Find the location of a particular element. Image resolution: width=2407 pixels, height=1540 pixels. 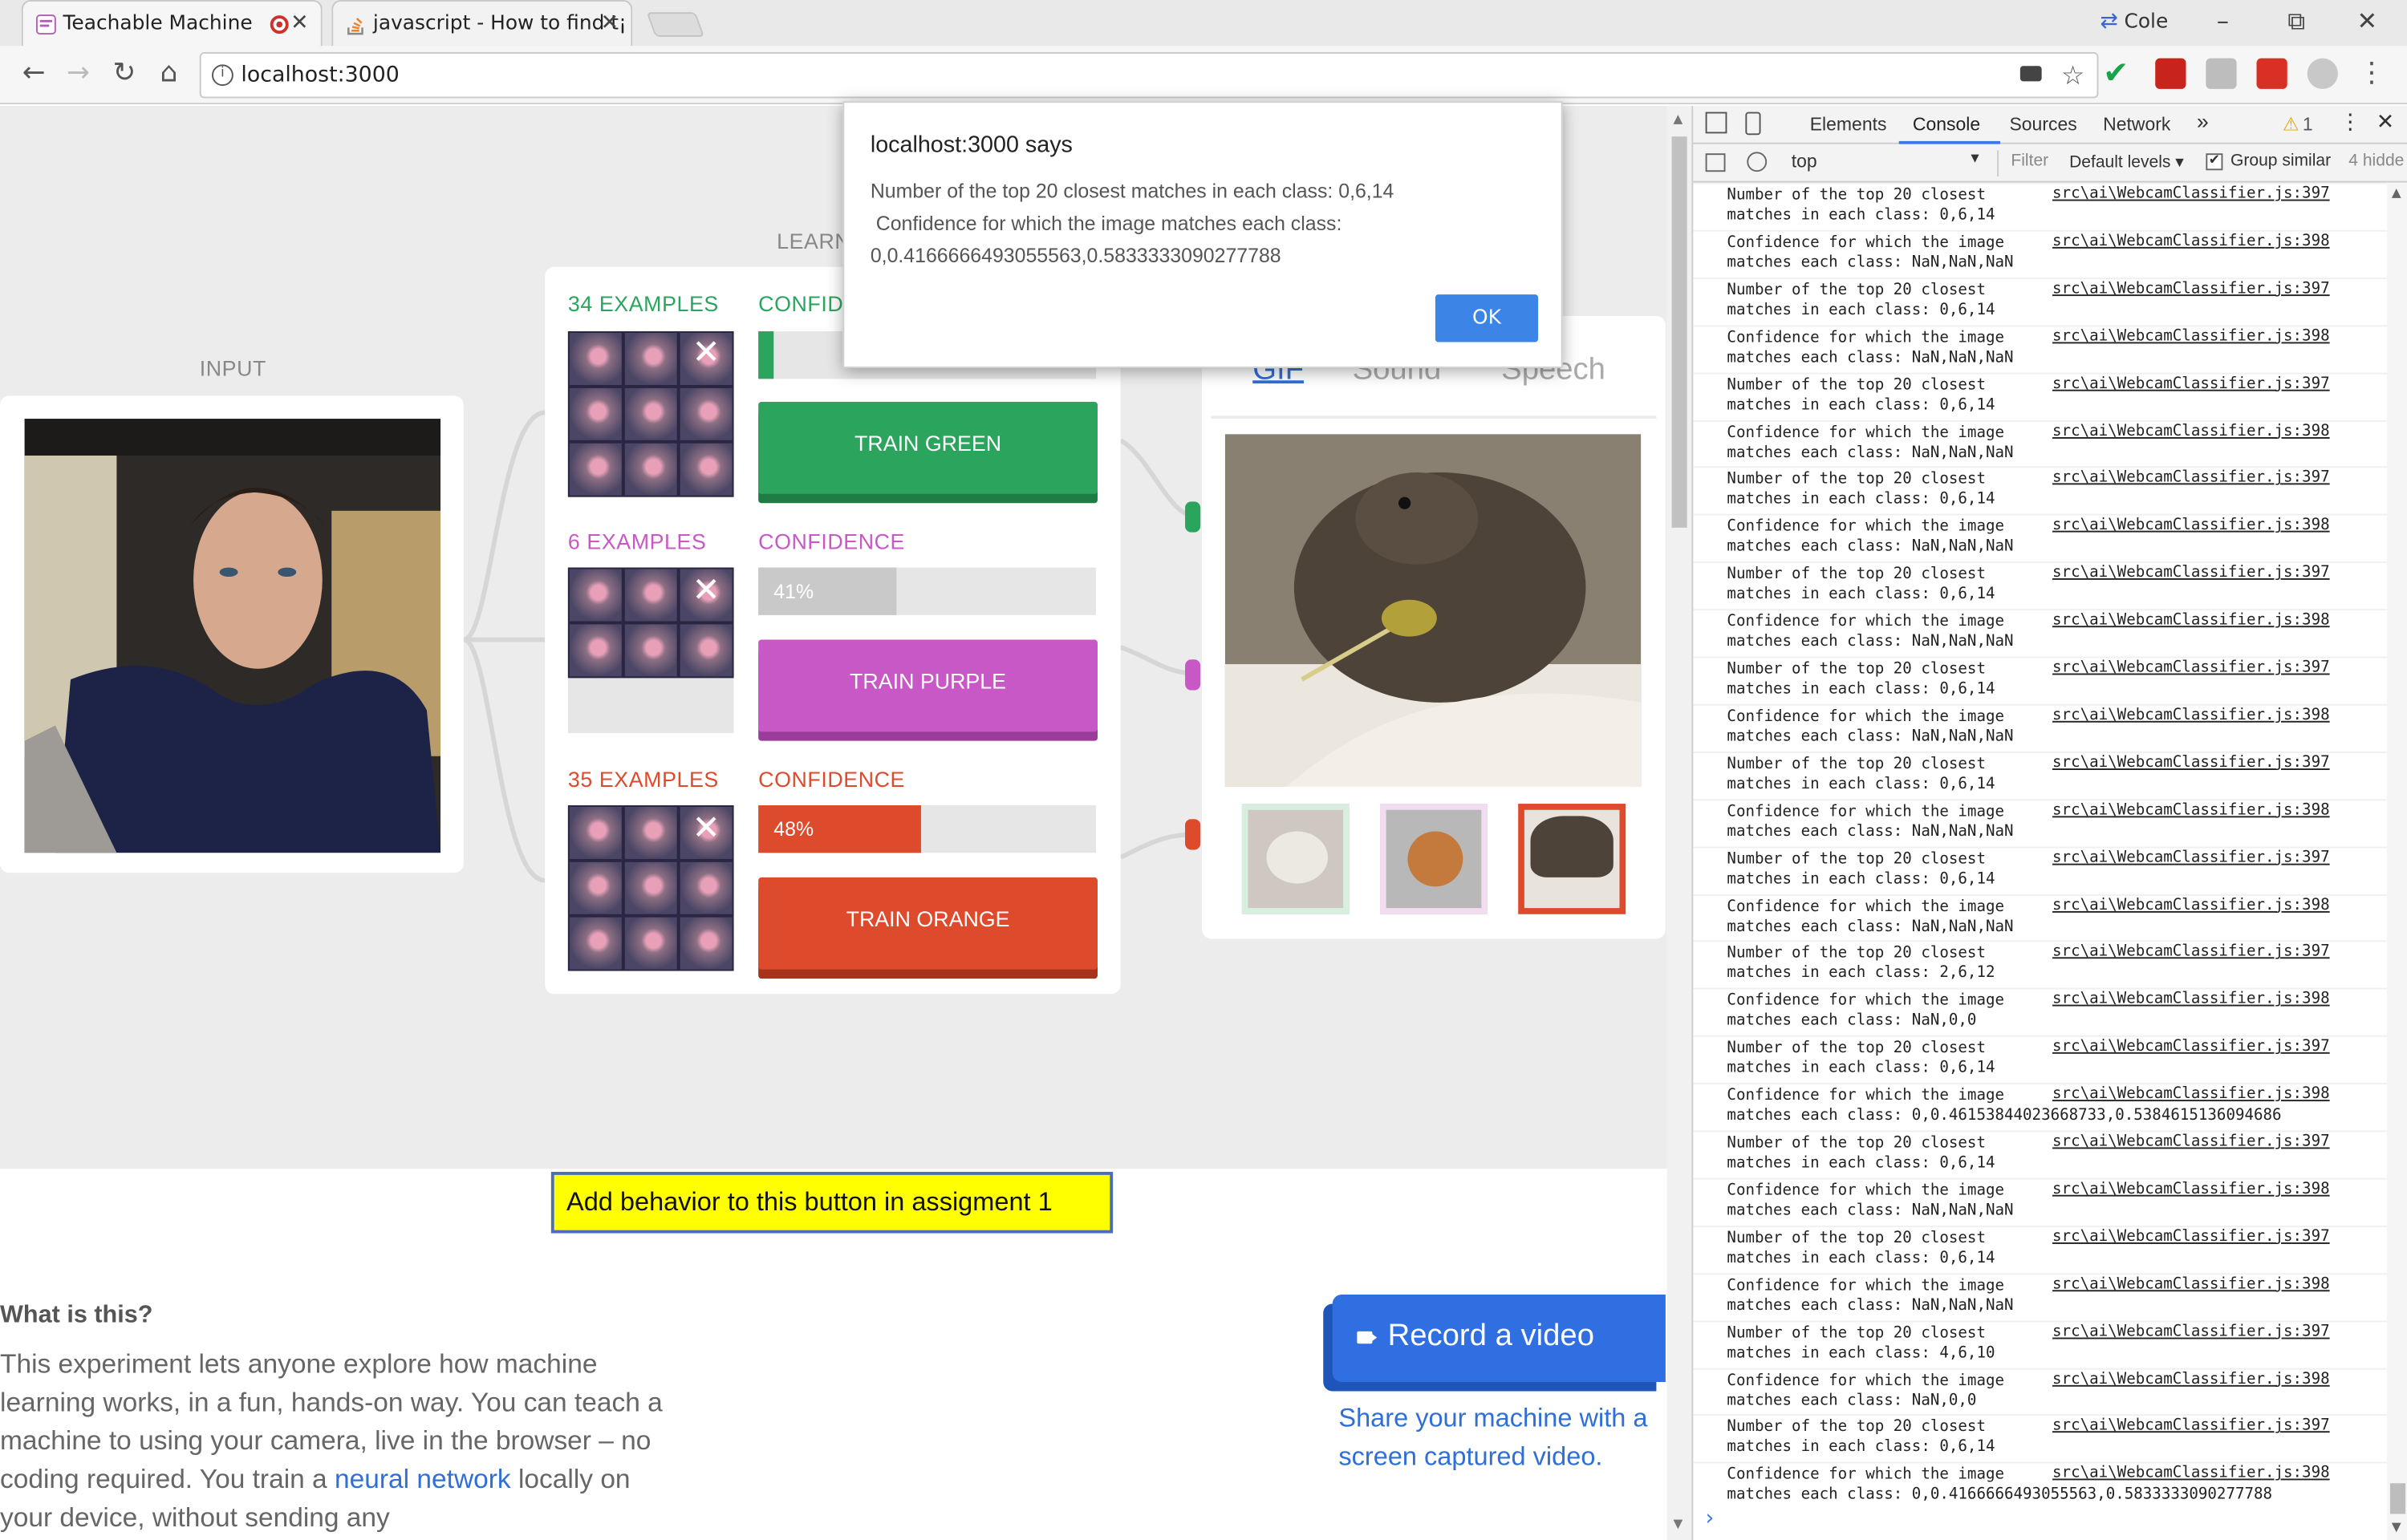

inspect-element-icon is located at coordinates (1716, 122).